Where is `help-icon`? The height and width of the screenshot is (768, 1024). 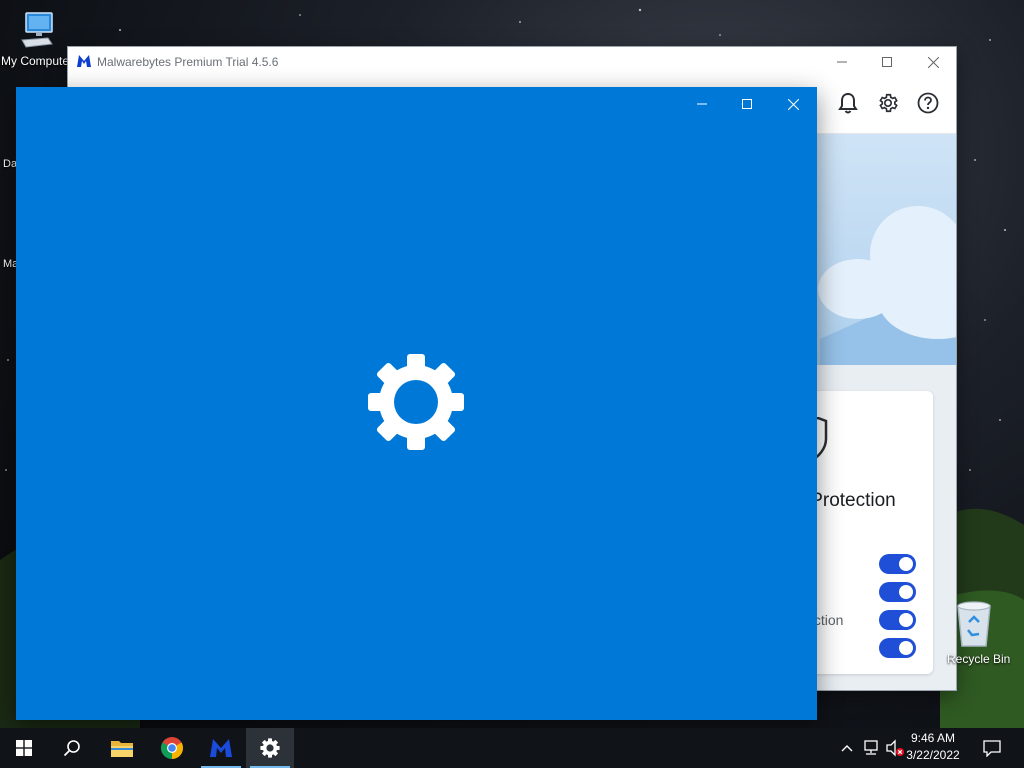
help-icon is located at coordinates (928, 103).